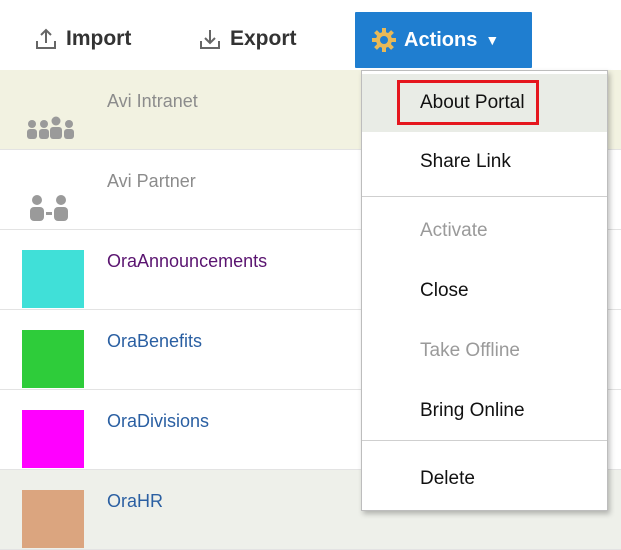 The height and width of the screenshot is (550, 621). What do you see at coordinates (444, 290) in the screenshot?
I see `menu-item-label: Close` at bounding box center [444, 290].